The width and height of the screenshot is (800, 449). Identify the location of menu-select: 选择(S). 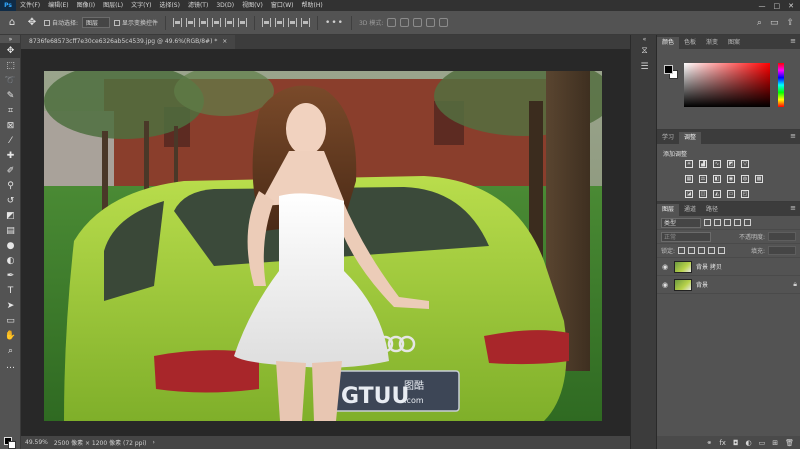
(169, 5).